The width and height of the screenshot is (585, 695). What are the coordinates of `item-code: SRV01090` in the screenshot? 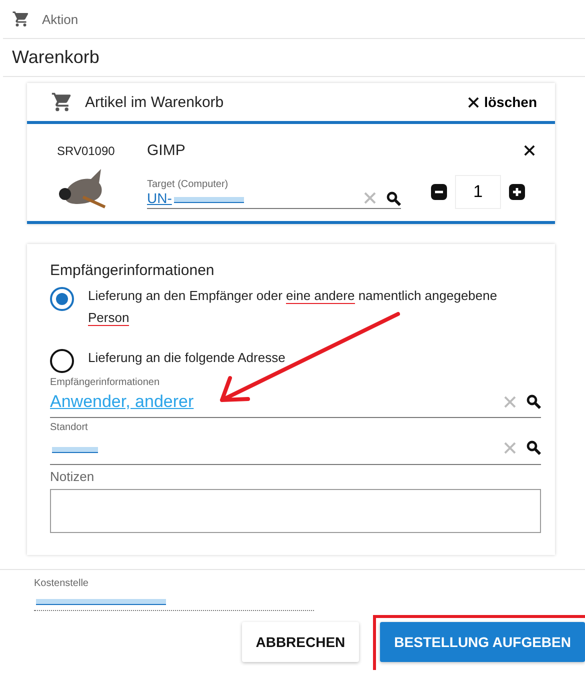 It's located at (86, 151).